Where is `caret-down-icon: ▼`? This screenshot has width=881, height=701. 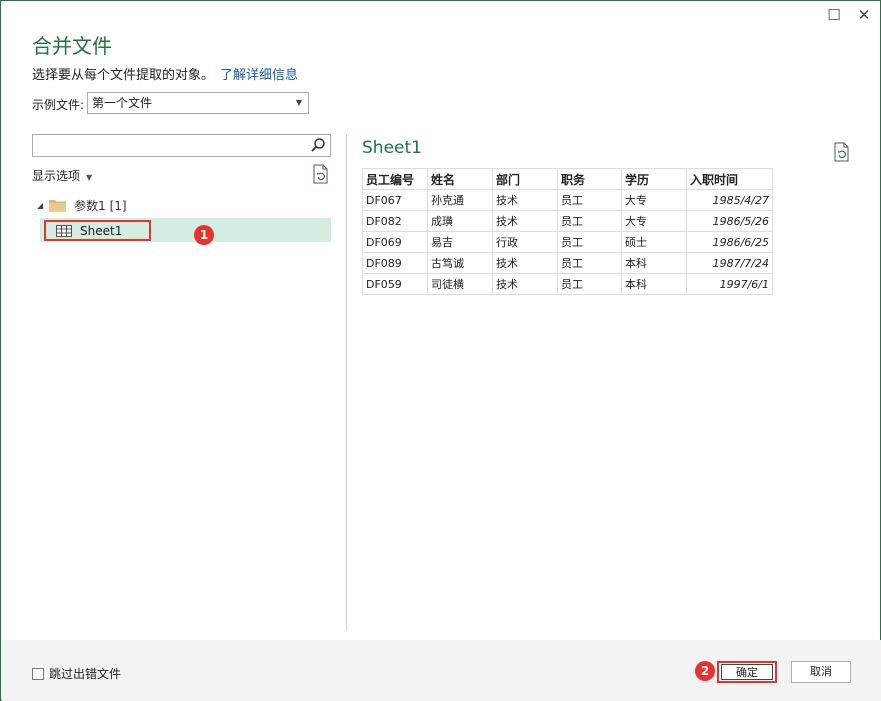 caret-down-icon: ▼ is located at coordinates (89, 177).